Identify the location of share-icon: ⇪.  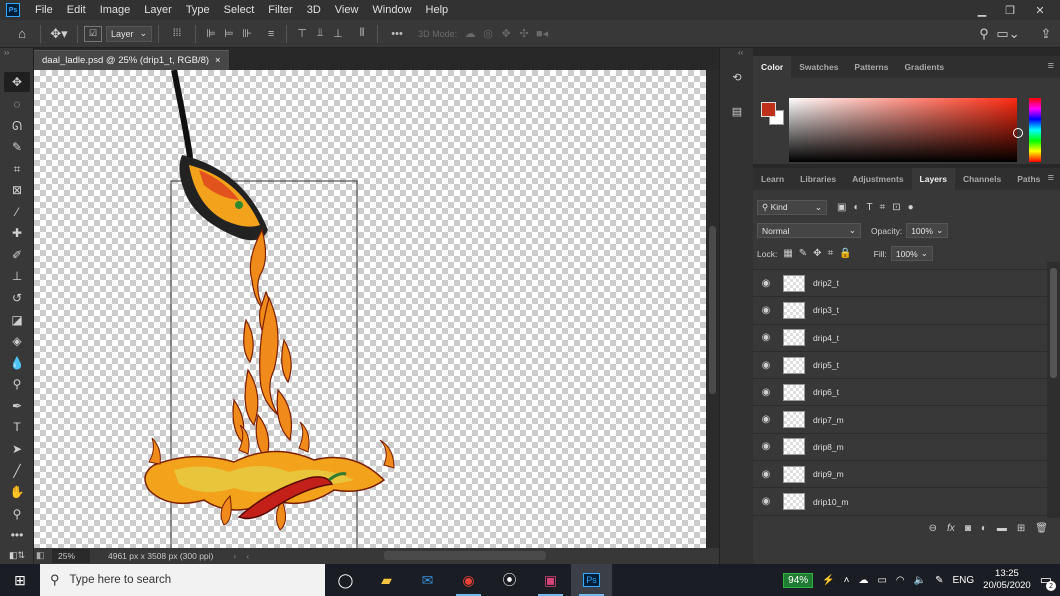
(1046, 34).